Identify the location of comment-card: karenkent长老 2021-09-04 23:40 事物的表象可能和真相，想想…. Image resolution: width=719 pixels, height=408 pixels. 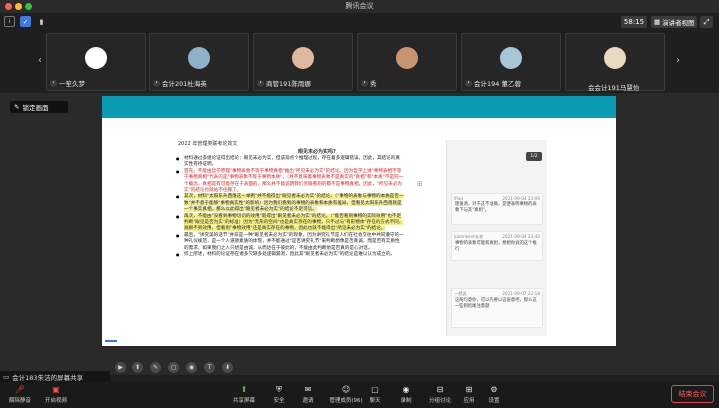
(497, 246).